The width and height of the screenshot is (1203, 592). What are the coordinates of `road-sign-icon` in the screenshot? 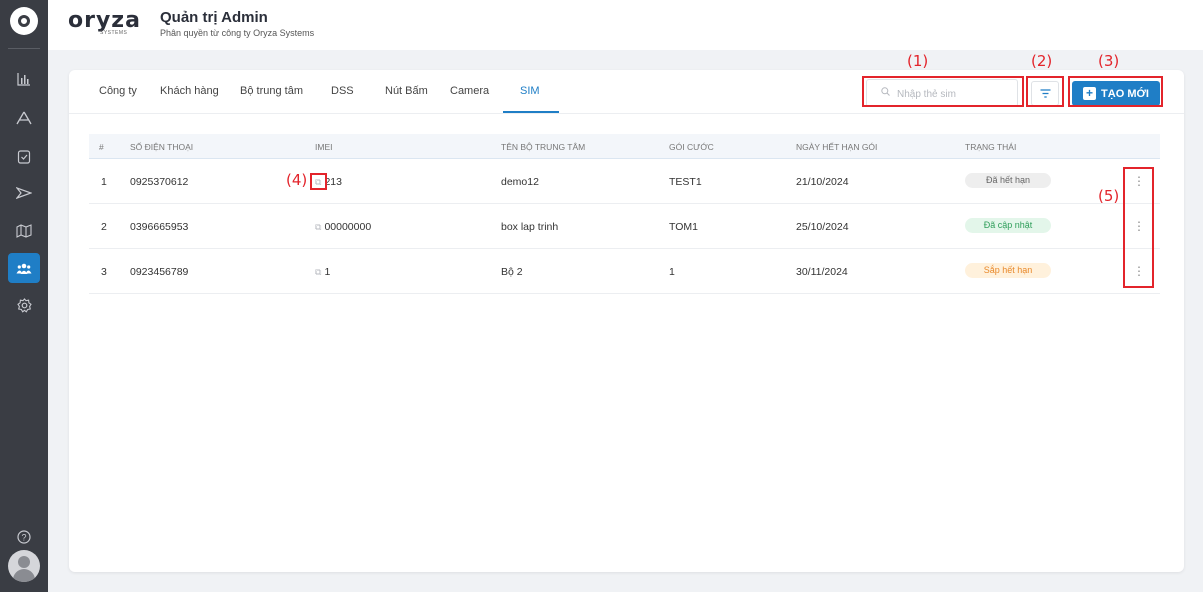 It's located at (24, 118).